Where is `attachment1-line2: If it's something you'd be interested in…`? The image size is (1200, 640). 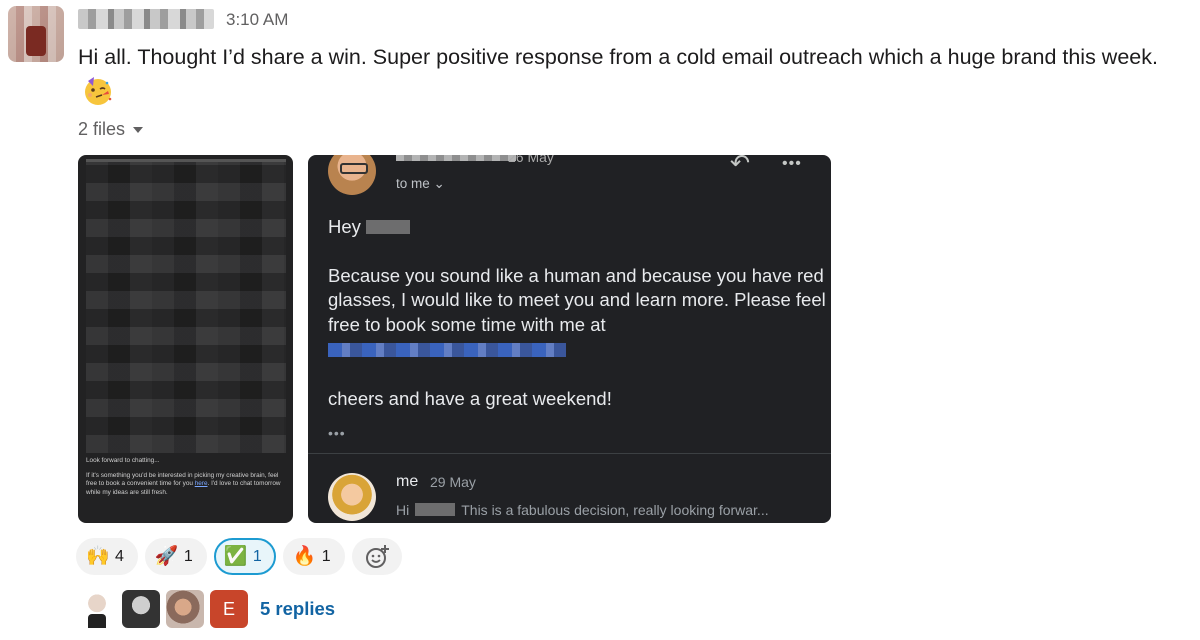
attachment1-line2: If it's something you'd be interested in… is located at coordinates (185, 484).